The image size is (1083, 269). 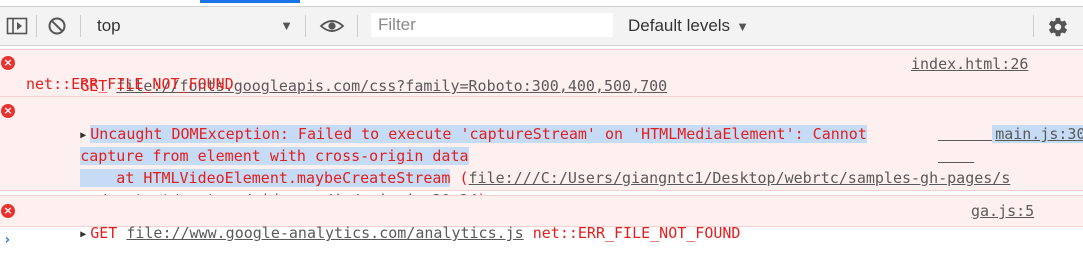 I want to click on console-toolbar: top ▼ Default levels ▼, so click(x=541, y=26).